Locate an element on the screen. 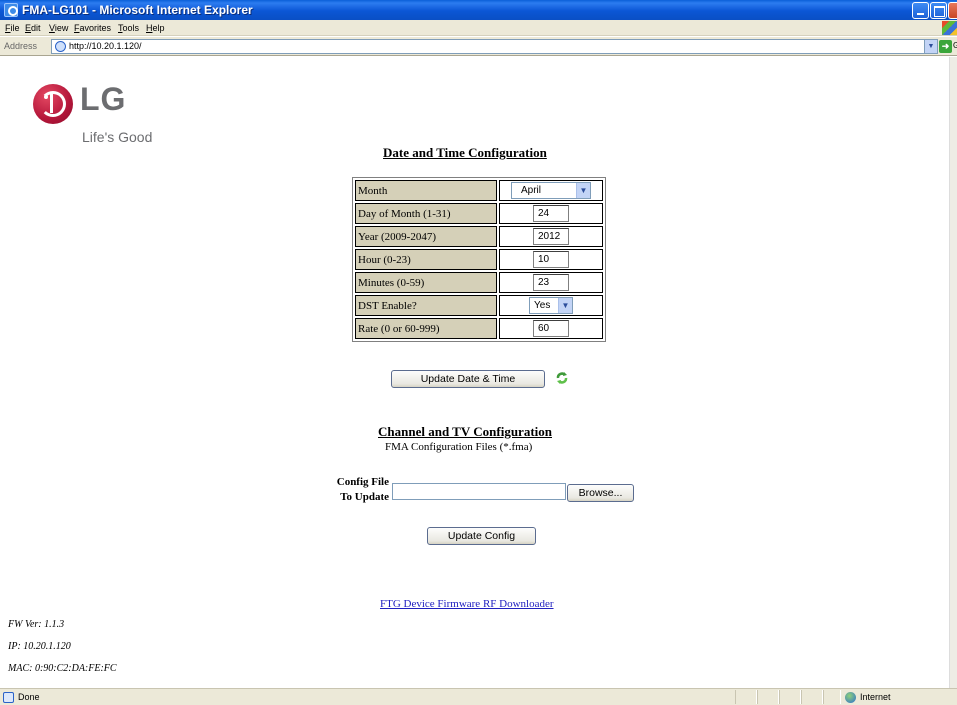 This screenshot has width=957, height=705. menu-help: Help is located at coordinates (155, 28).